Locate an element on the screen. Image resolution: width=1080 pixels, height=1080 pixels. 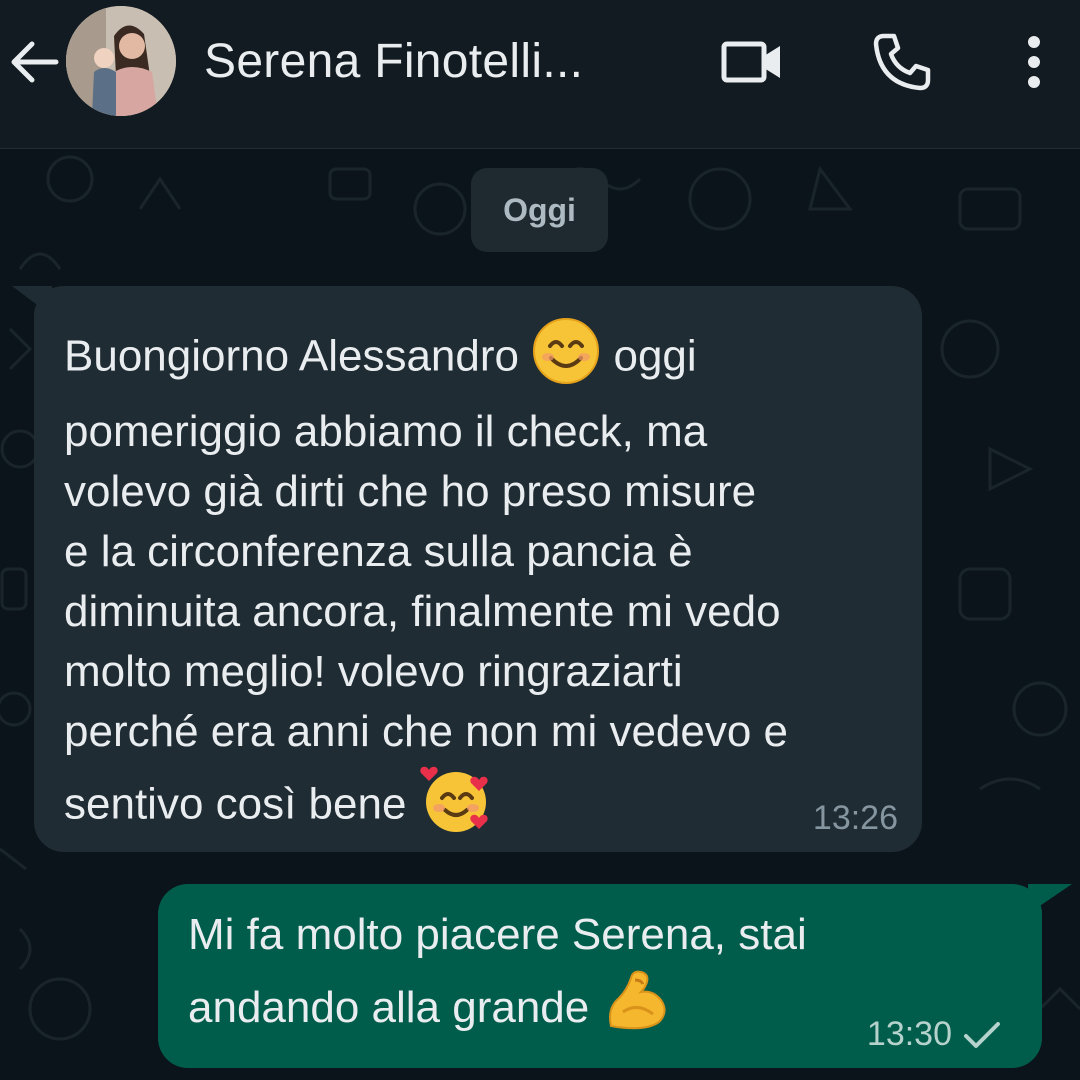
flexed-biceps-emoji-icon is located at coordinates (636, 1010).